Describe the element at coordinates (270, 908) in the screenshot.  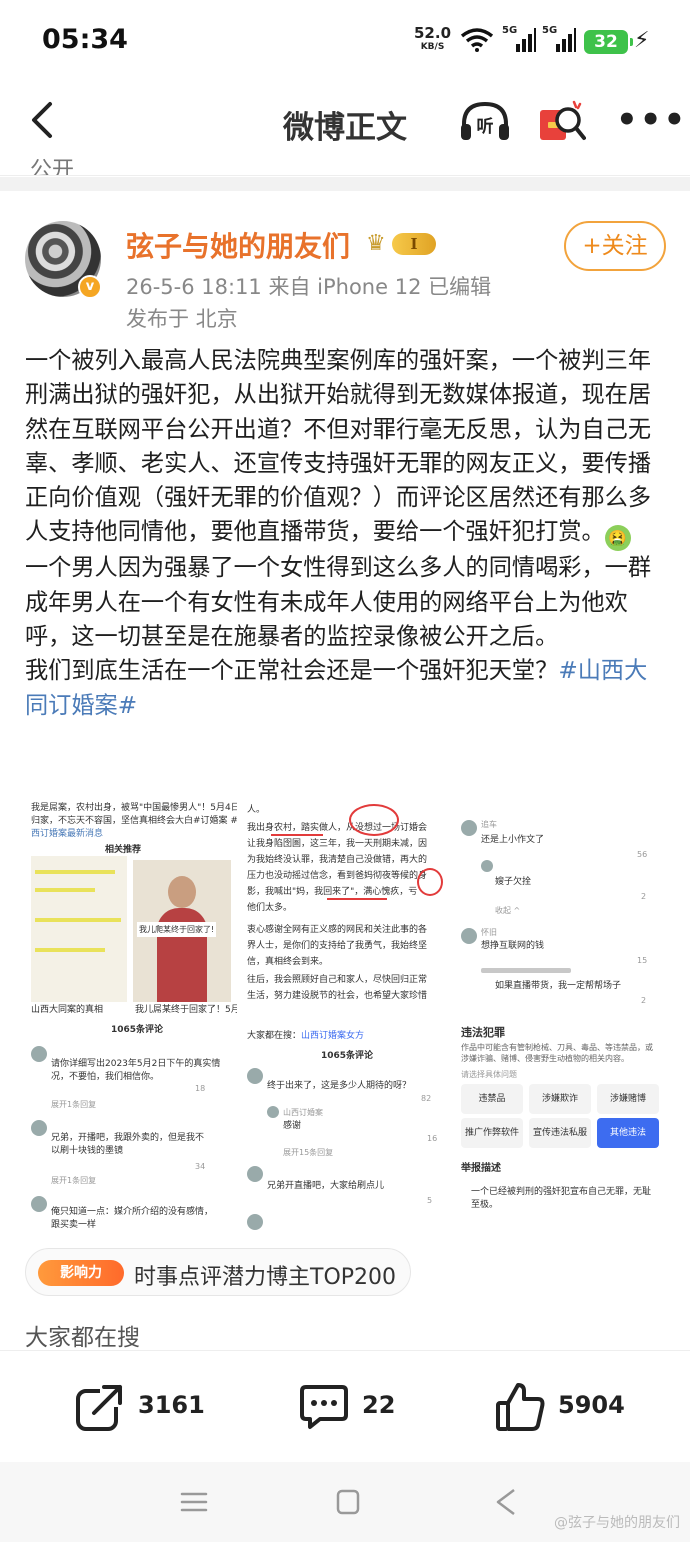
I see `p2-line: 他们太多。` at that location.